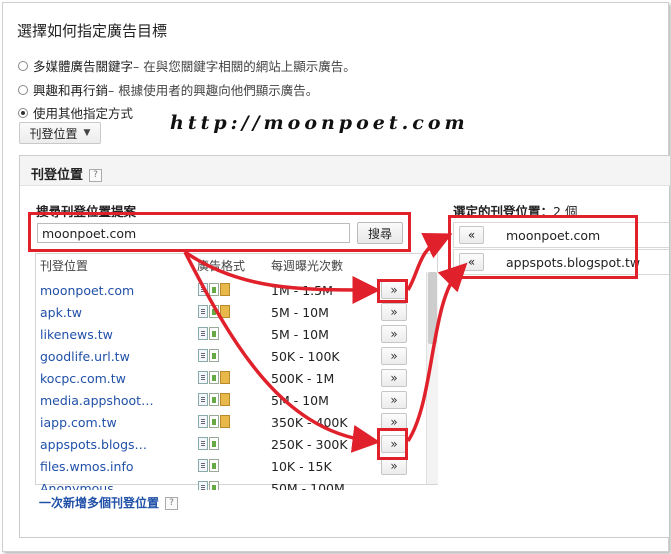 This screenshot has width=671, height=554. Describe the element at coordinates (437, 352) in the screenshot. I see `arrow-add2-to-selected` at that location.